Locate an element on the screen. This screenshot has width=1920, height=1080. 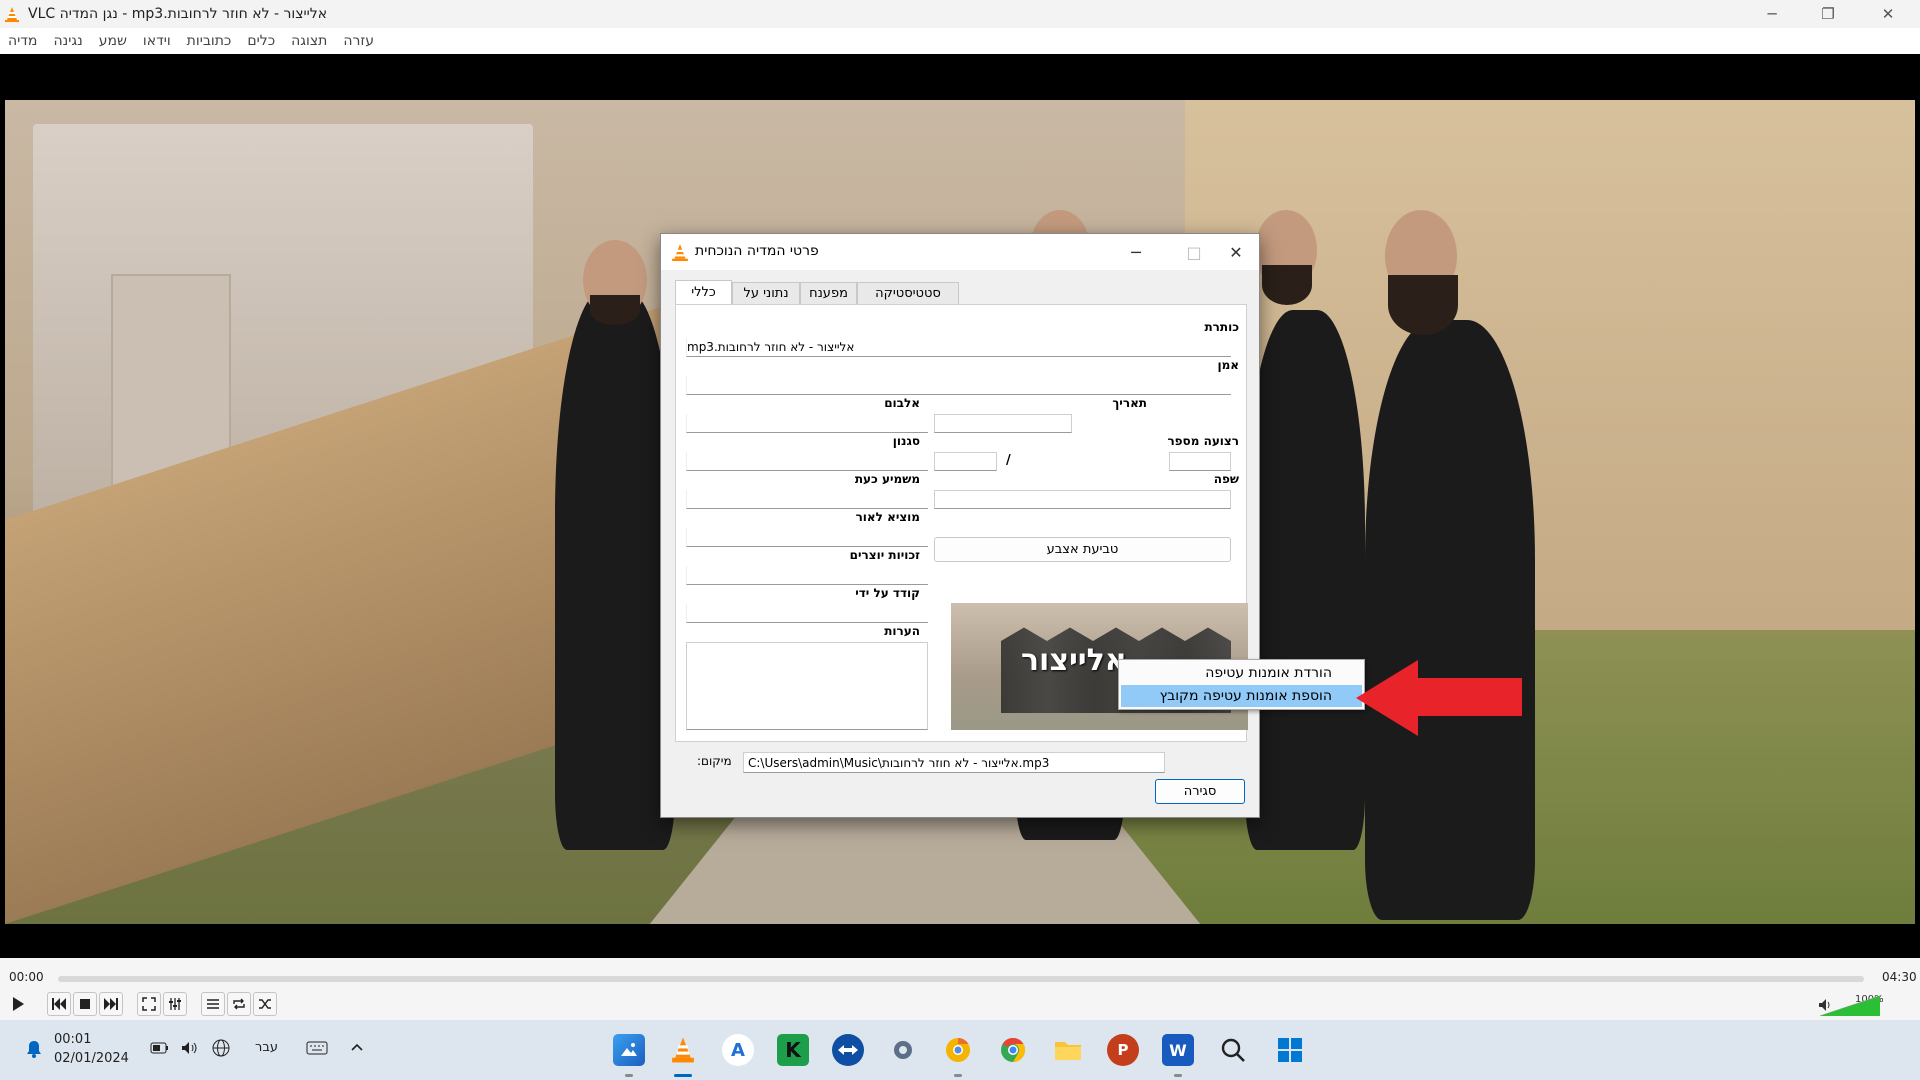
menu-audio: שמע is located at coordinates (113, 41).